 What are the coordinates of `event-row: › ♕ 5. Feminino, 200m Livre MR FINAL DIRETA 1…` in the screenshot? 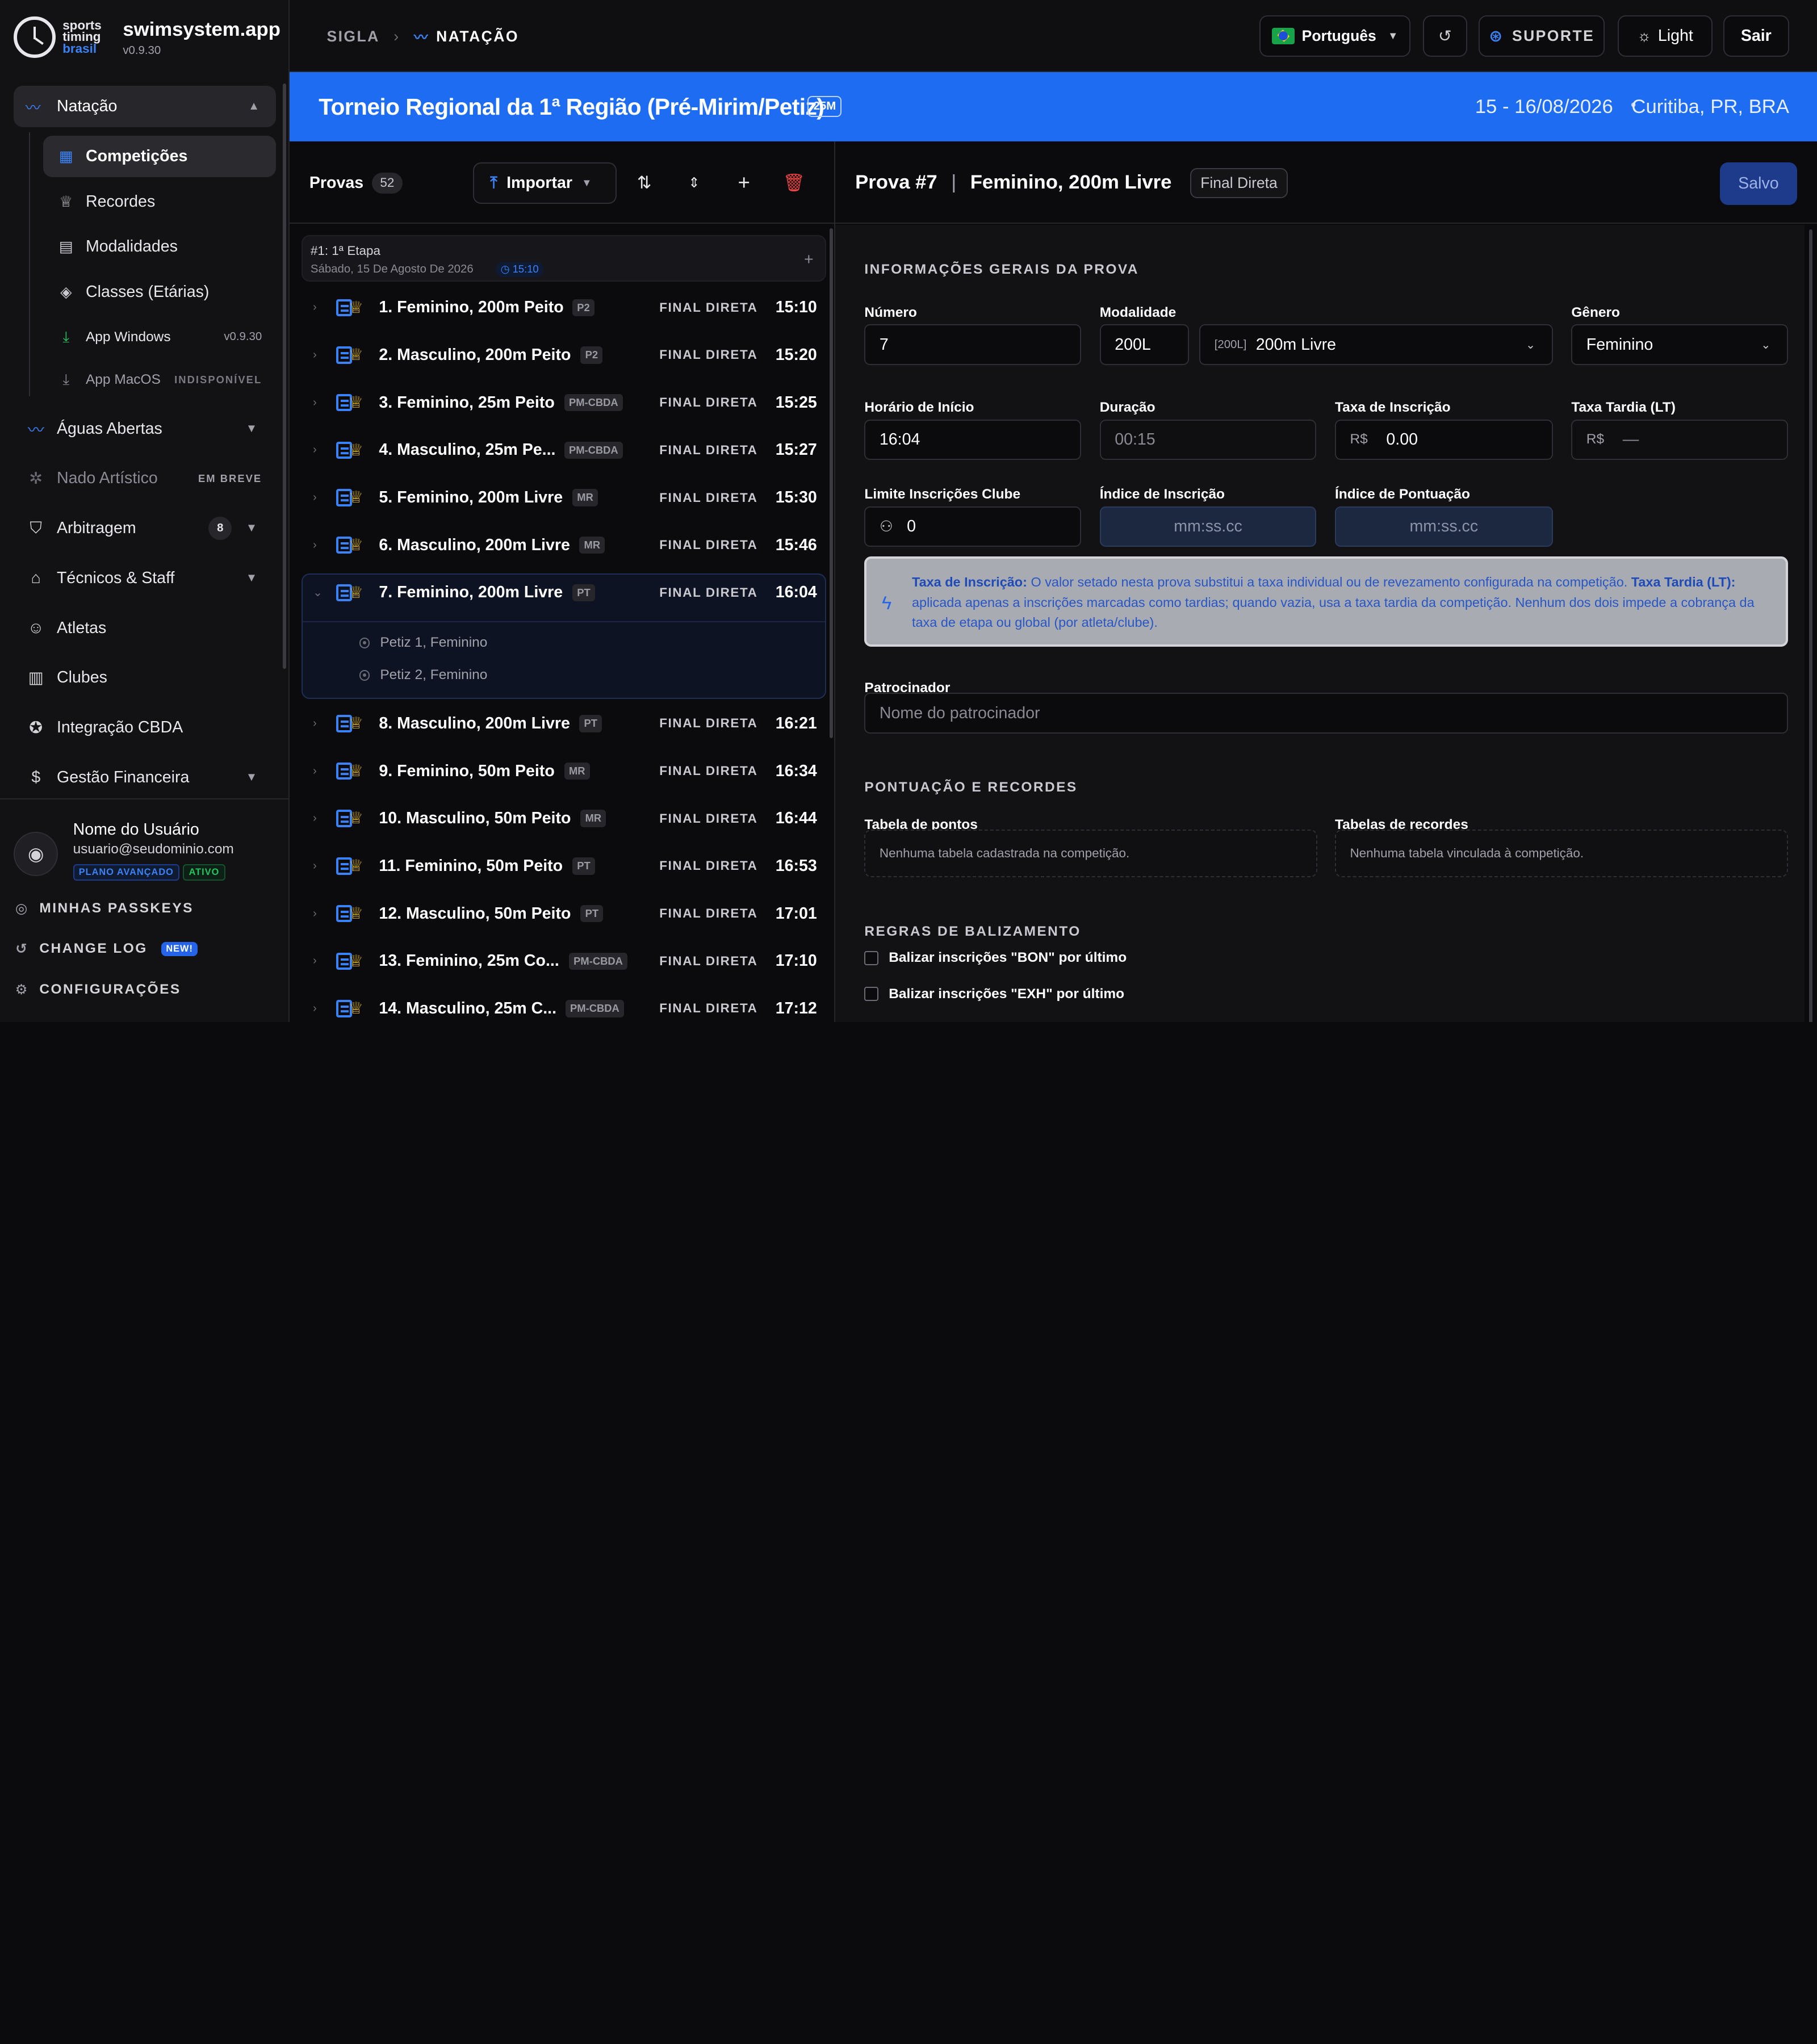 It's located at (564, 498).